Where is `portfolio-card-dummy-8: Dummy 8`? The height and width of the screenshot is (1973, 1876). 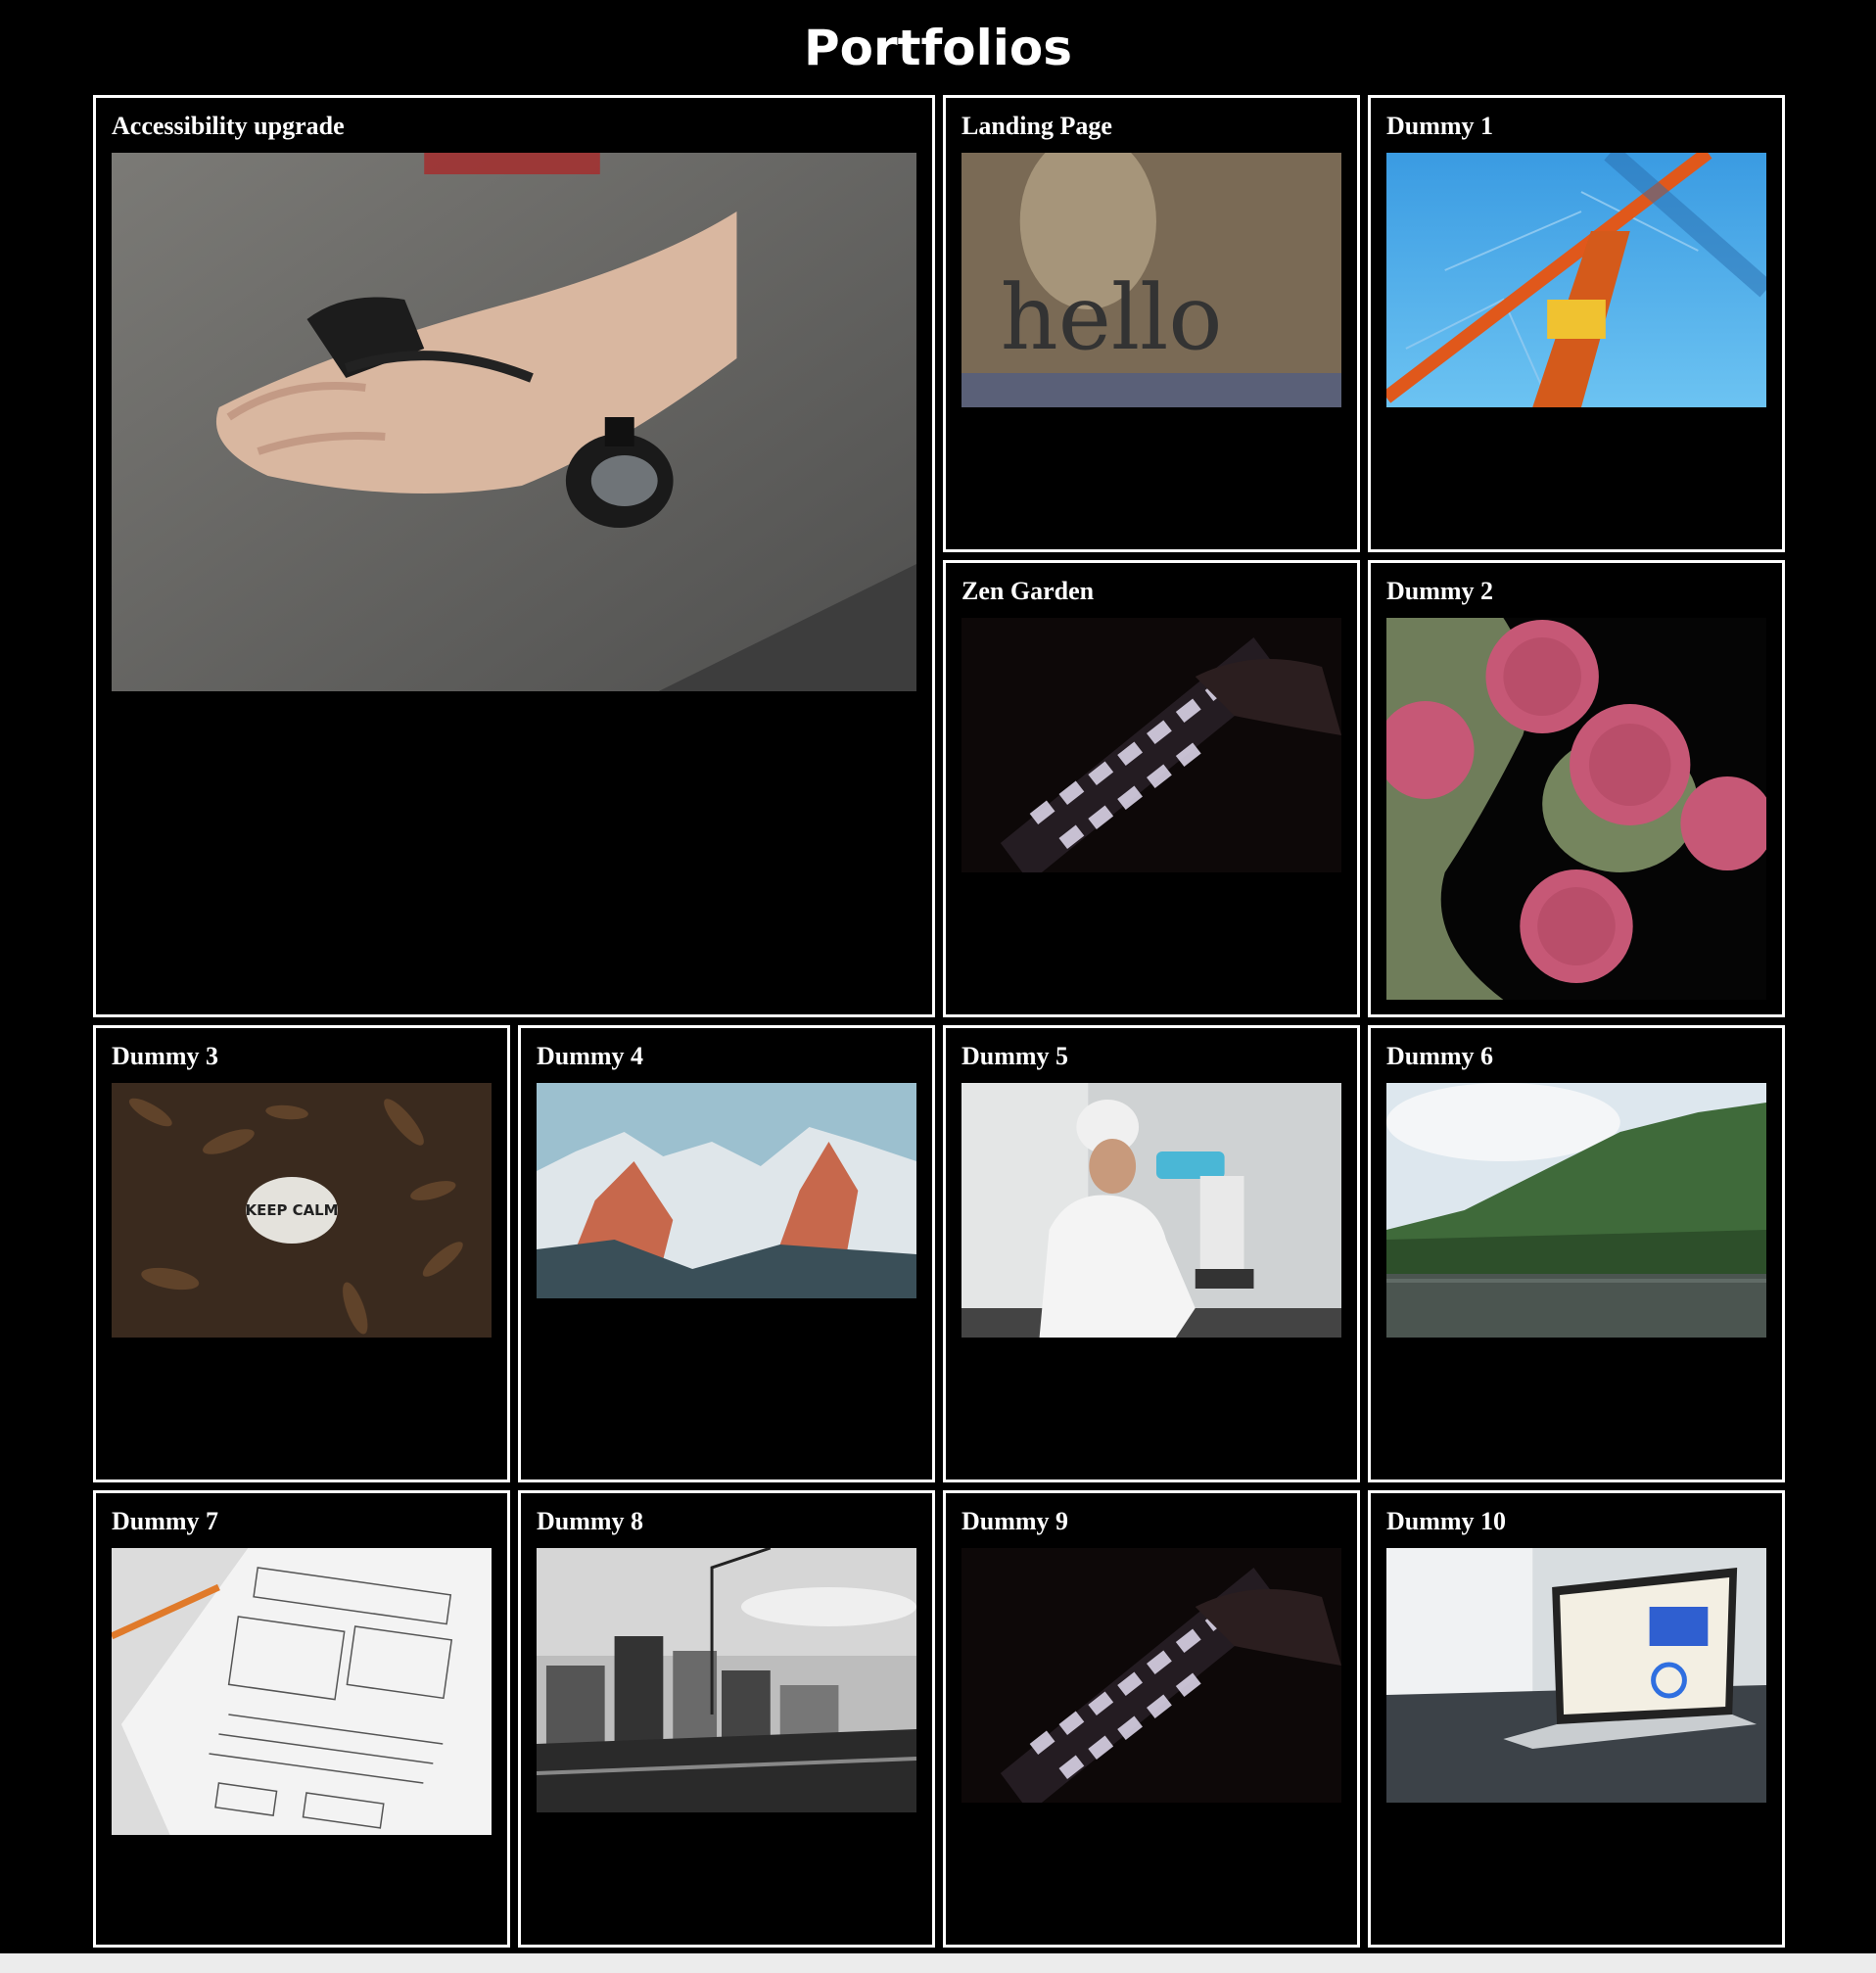
portfolio-card-dummy-8: Dummy 8 is located at coordinates (726, 1719).